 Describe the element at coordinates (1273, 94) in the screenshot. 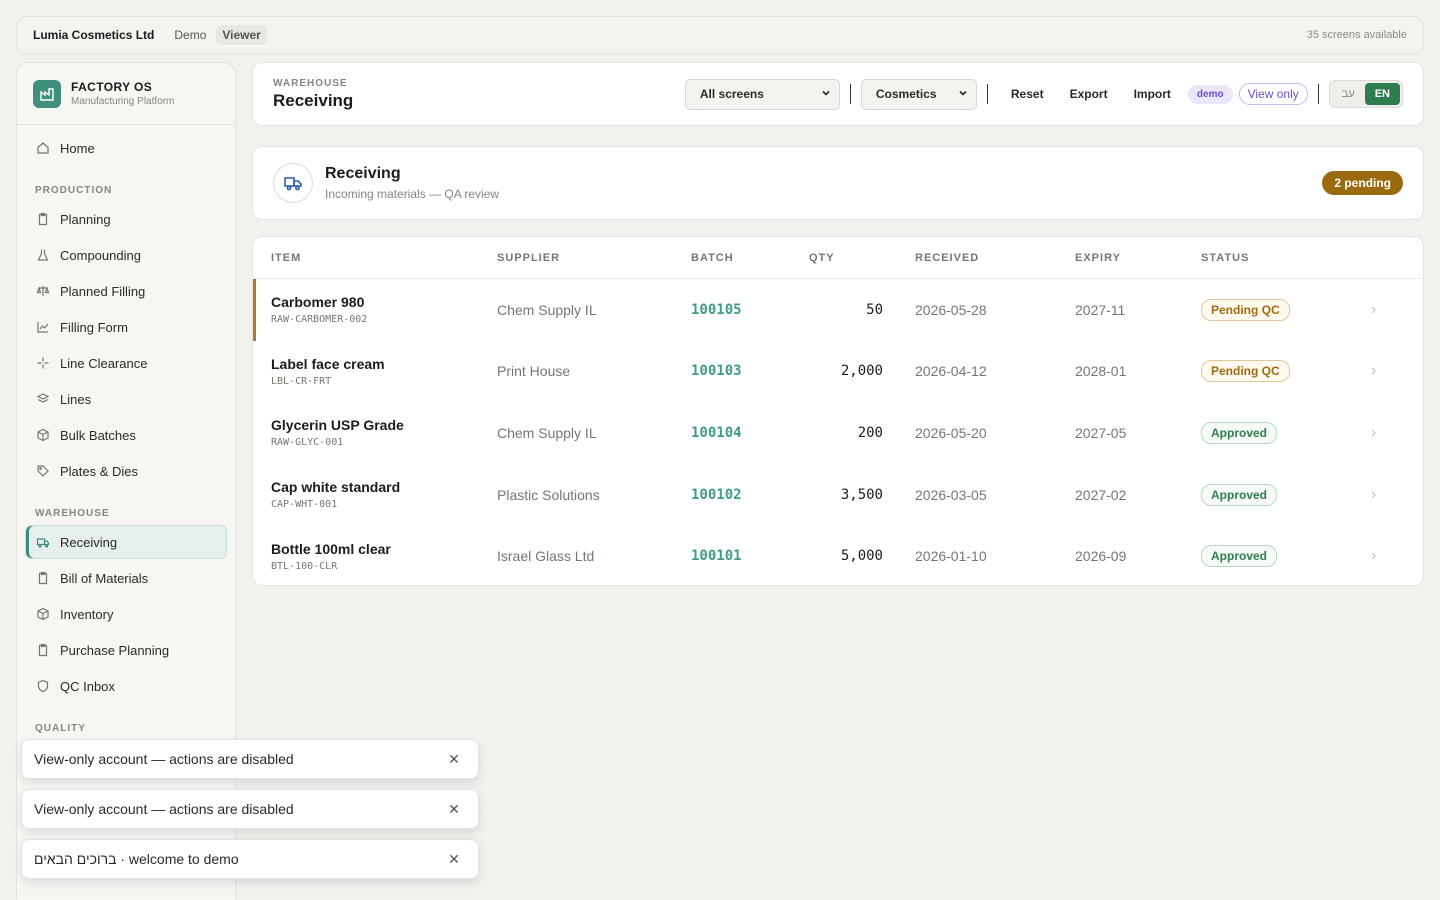

I see `view-only-badge: View only` at that location.